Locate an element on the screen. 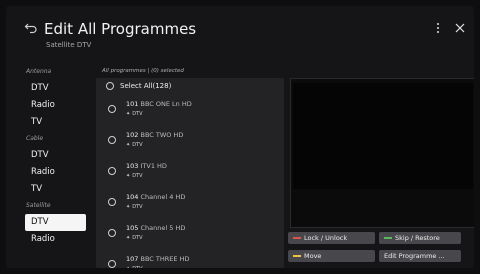 The image size is (480, 274). programme-number: 103 is located at coordinates (132, 166).